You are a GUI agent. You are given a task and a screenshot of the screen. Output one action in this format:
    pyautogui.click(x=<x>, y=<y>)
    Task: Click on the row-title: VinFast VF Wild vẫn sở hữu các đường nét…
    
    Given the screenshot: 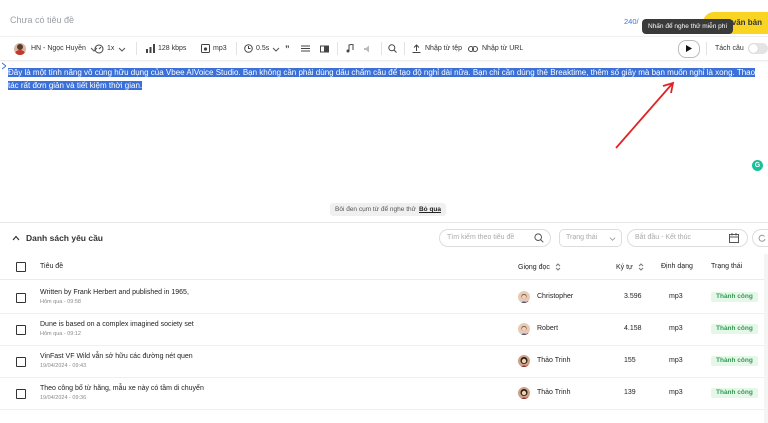 What is the action you would take?
    pyautogui.click(x=116, y=356)
    